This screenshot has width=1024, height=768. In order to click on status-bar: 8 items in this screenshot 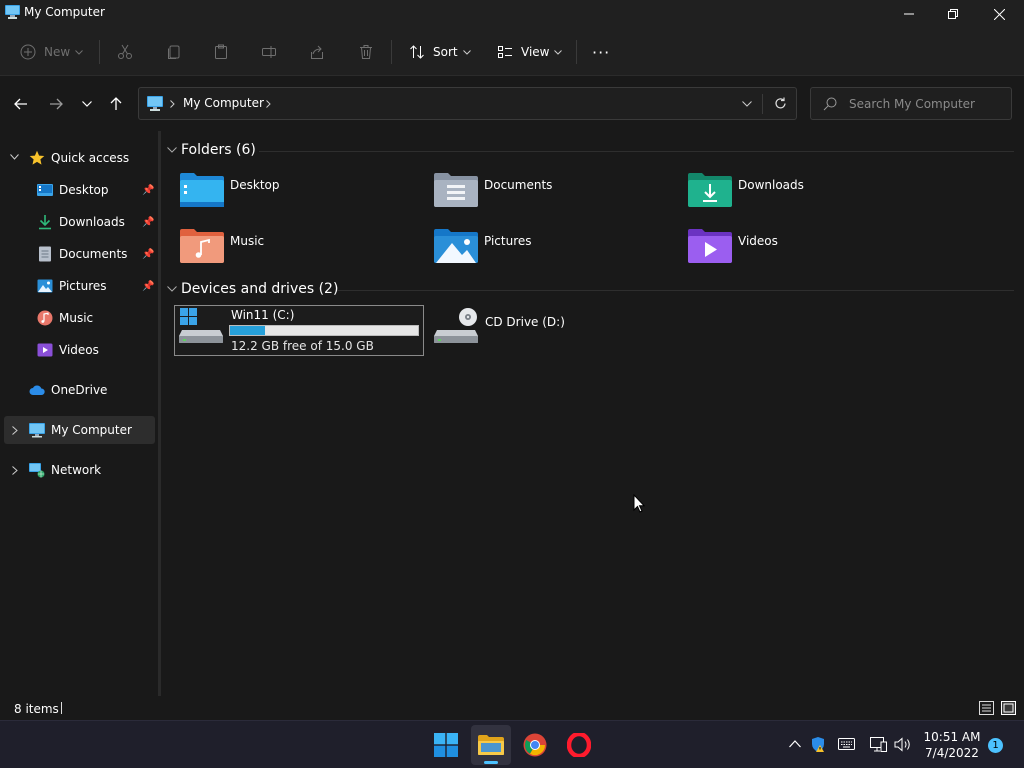, I will do `click(512, 708)`.